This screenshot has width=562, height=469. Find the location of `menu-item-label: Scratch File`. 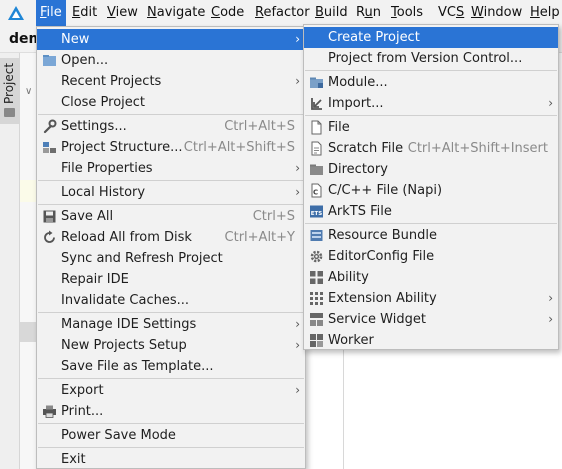

menu-item-label: Scratch File is located at coordinates (366, 148).